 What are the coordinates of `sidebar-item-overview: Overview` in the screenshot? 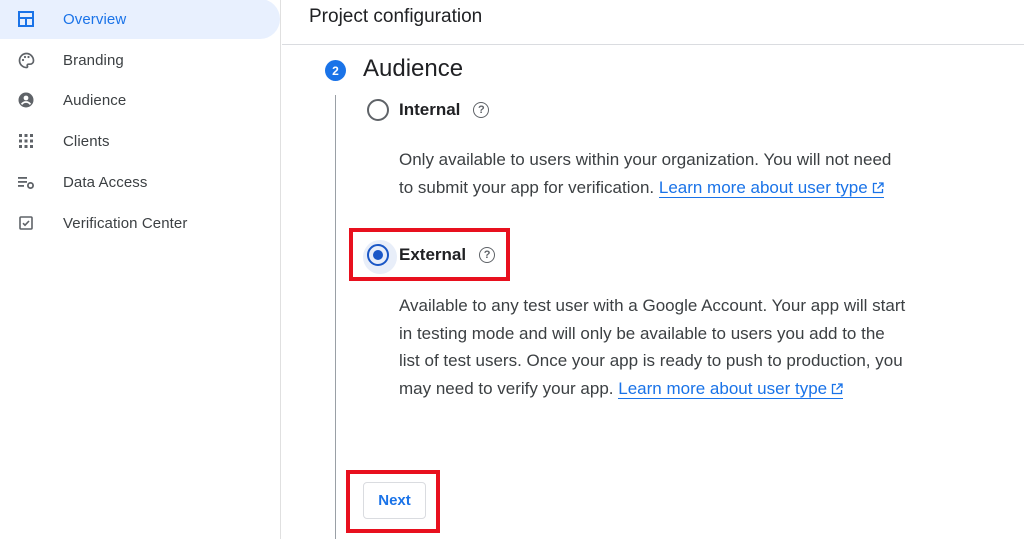 It's located at (140, 19).